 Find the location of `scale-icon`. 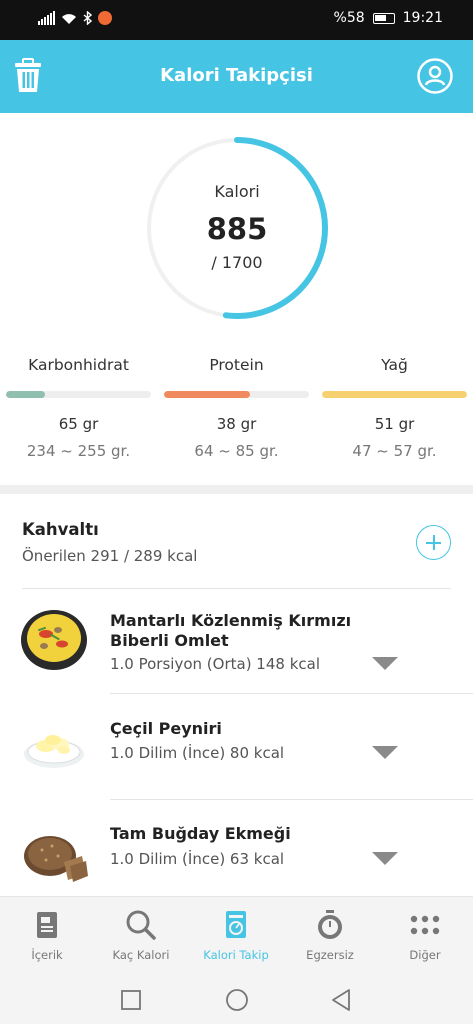

scale-icon is located at coordinates (236, 924).